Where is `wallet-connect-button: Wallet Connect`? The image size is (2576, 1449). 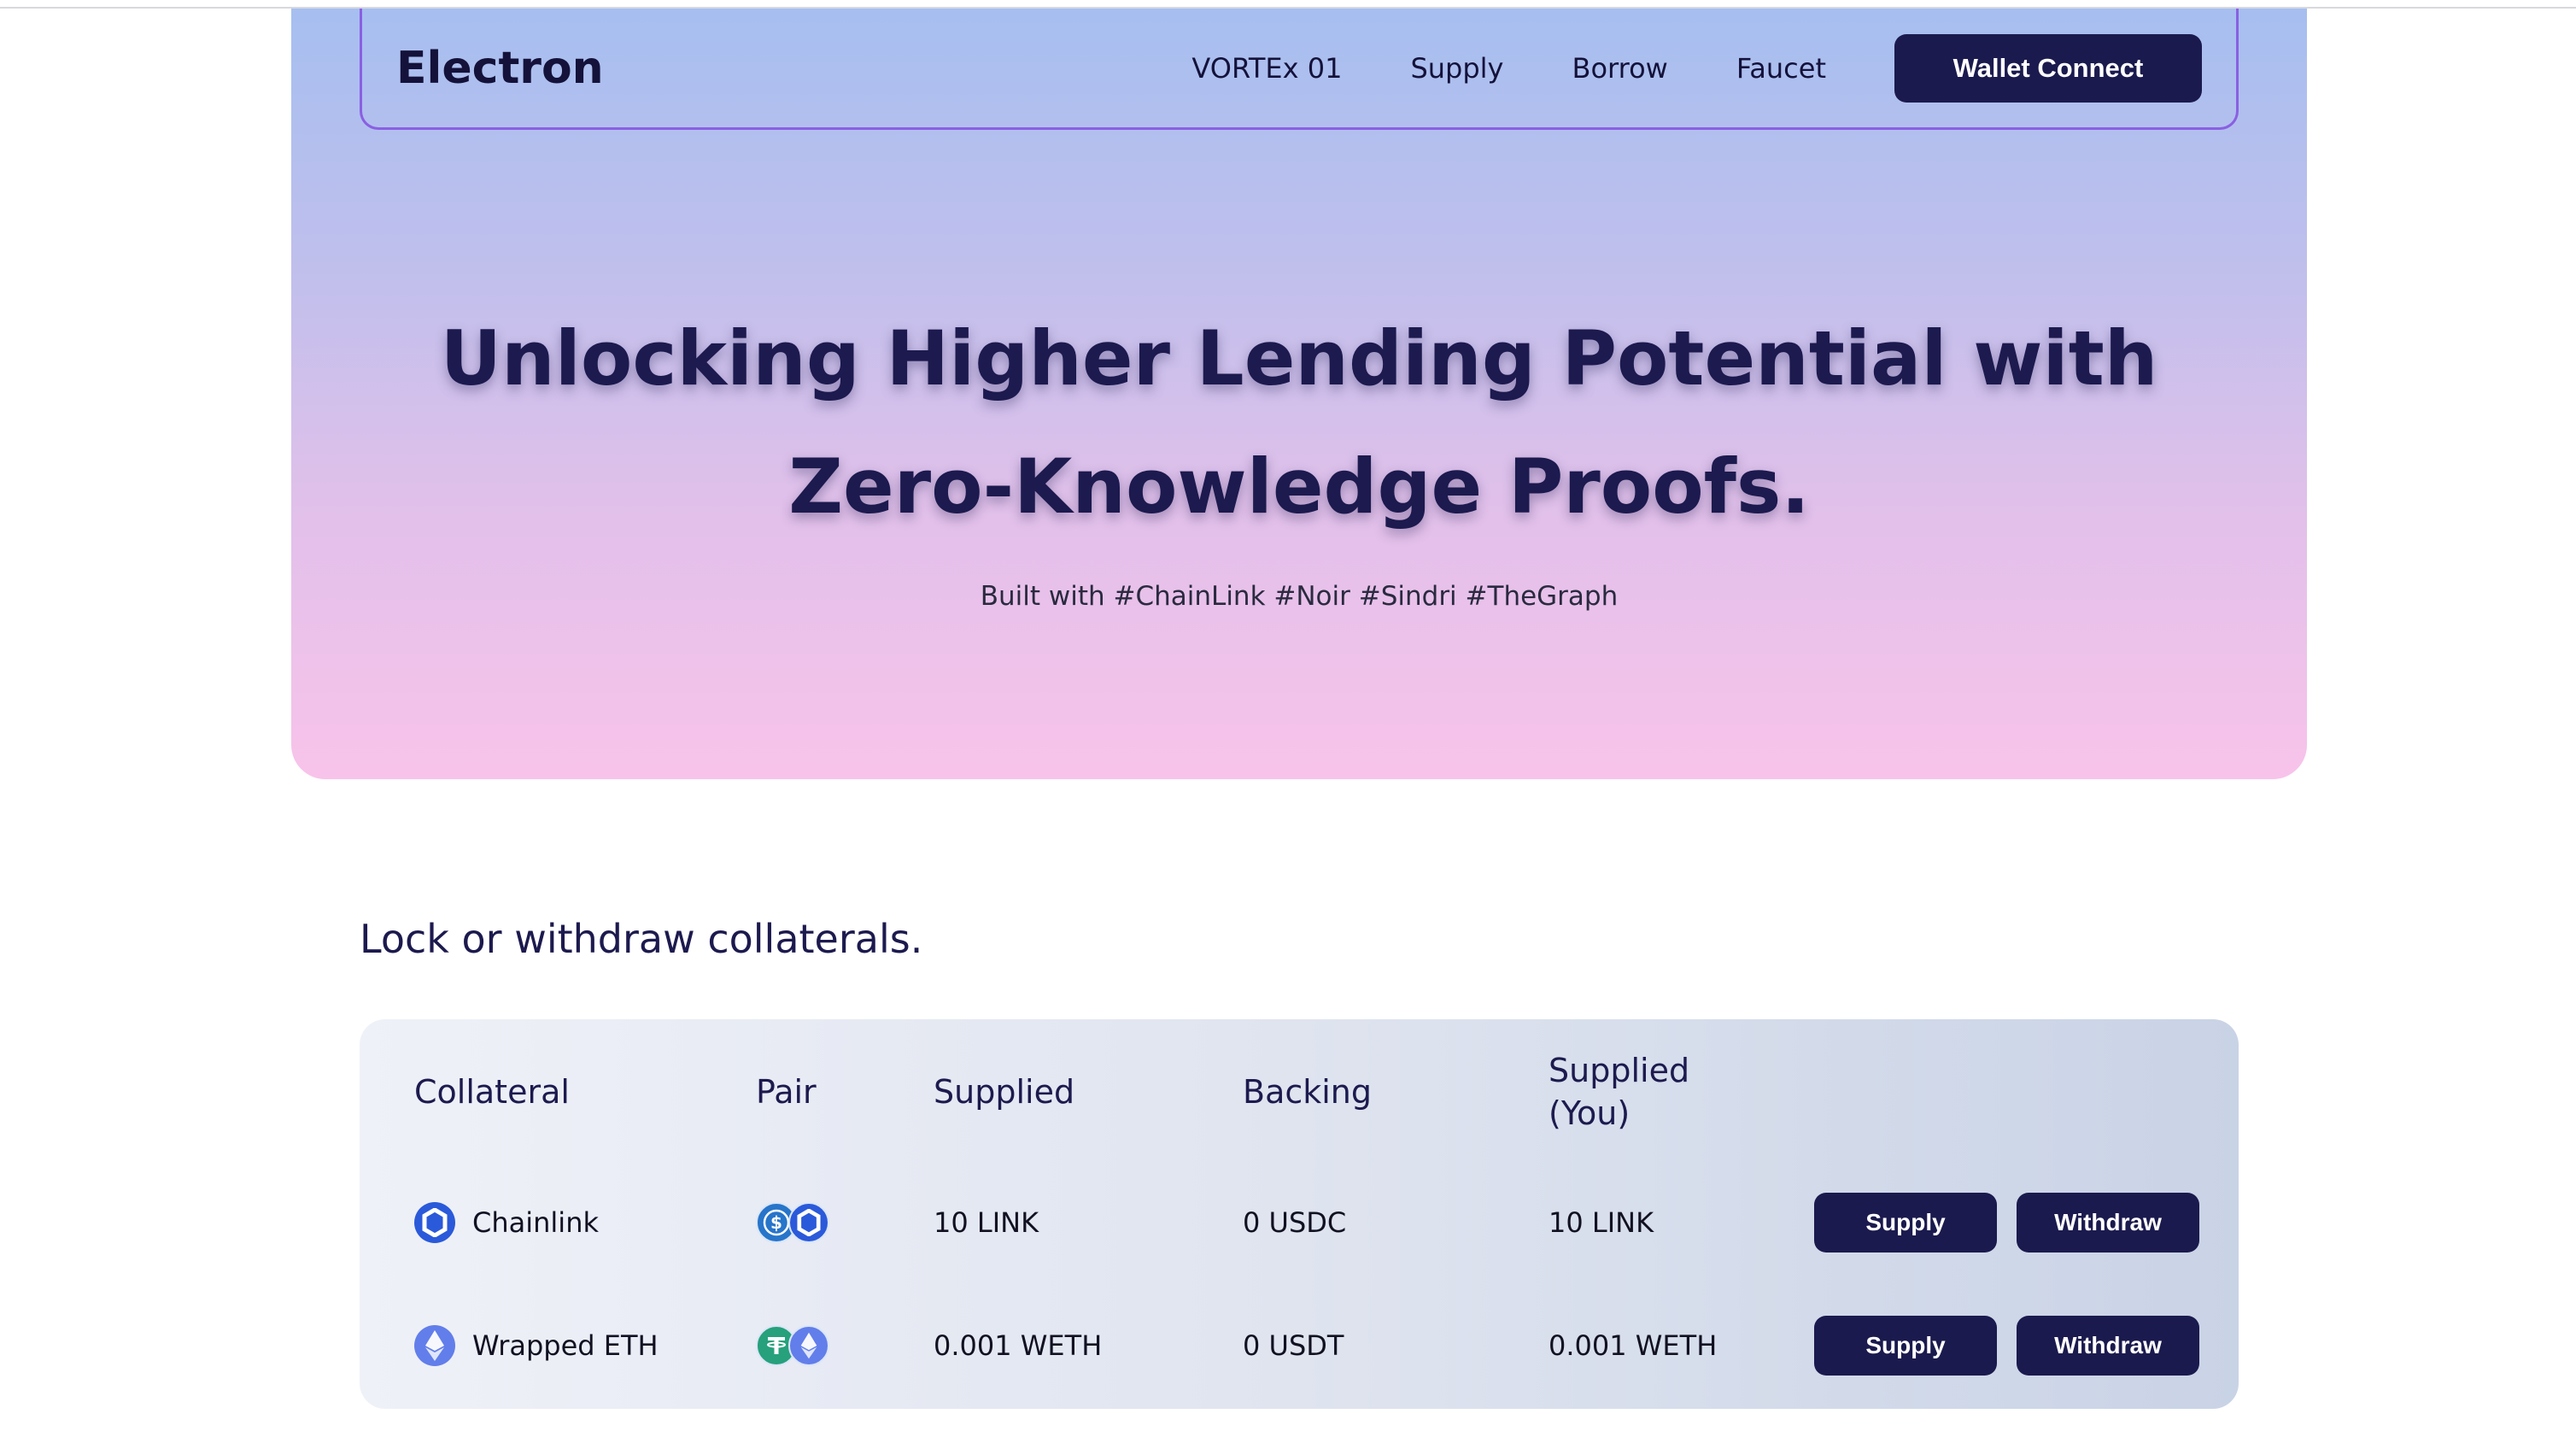 wallet-connect-button: Wallet Connect is located at coordinates (2048, 68).